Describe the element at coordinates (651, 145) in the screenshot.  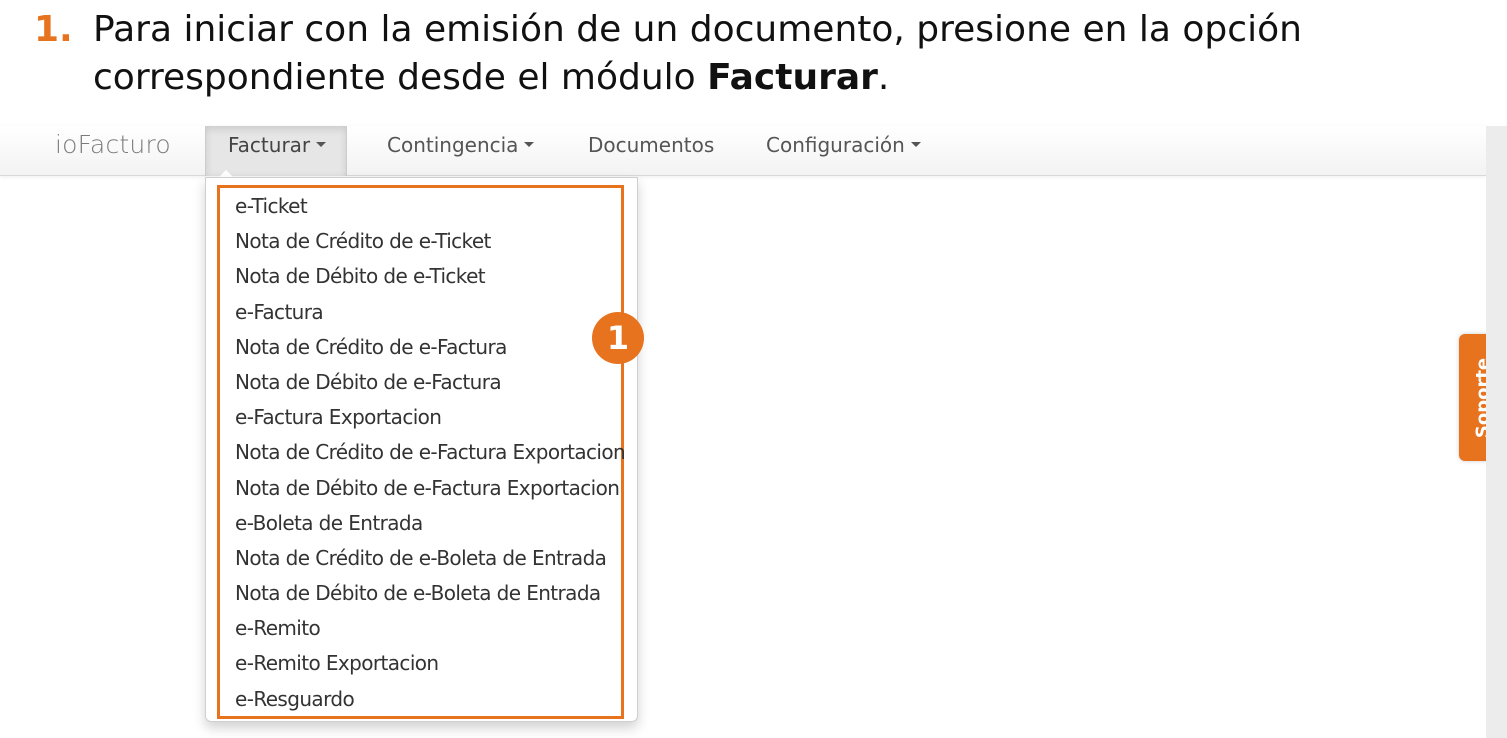
I see `nav-documentos-label: Documentos` at that location.